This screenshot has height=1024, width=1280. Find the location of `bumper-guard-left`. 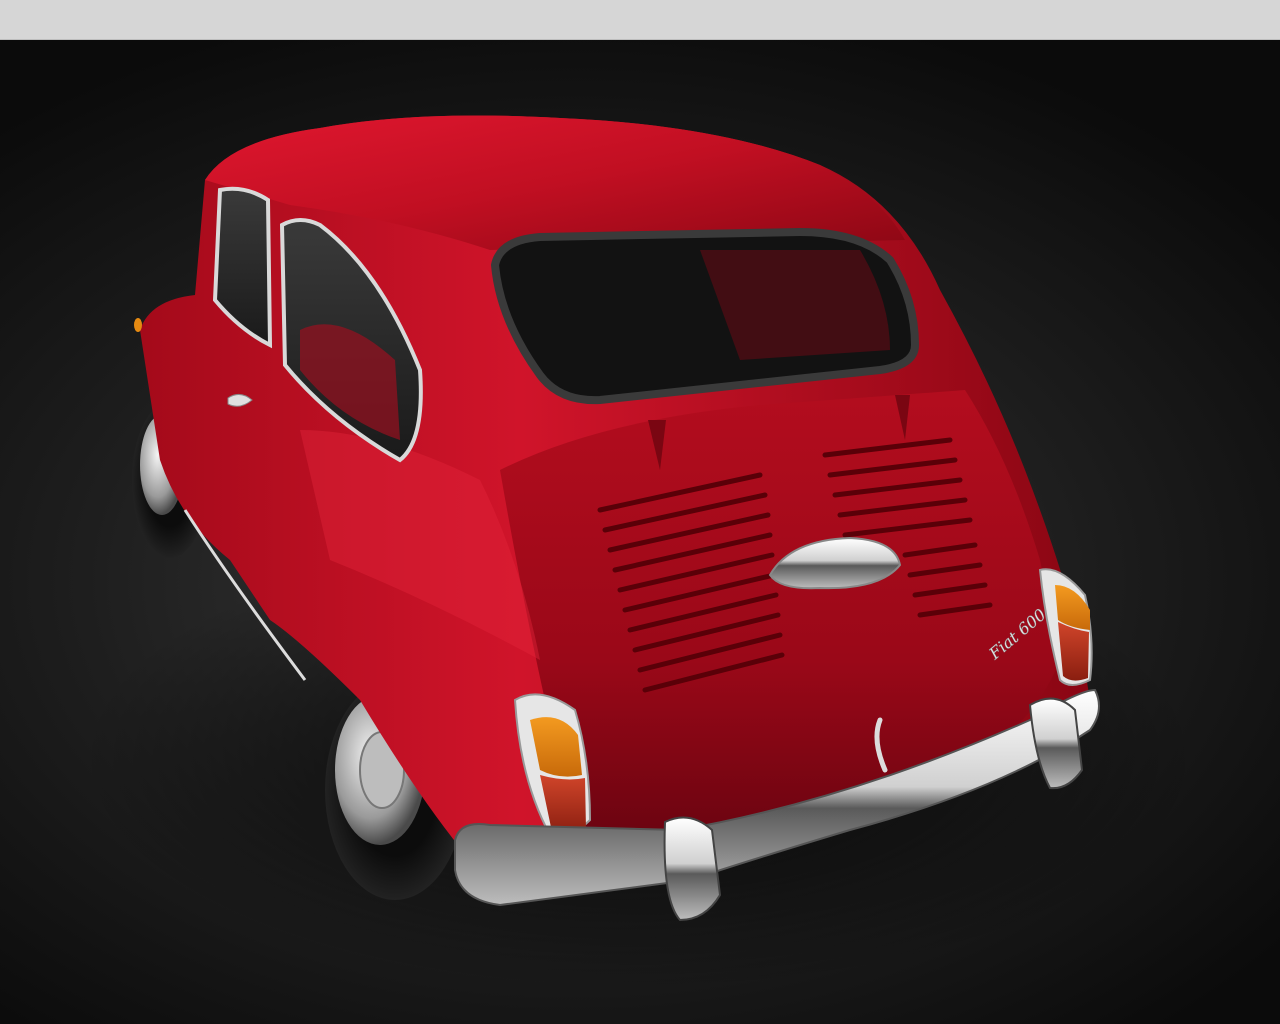

bumper-guard-left is located at coordinates (692, 869).